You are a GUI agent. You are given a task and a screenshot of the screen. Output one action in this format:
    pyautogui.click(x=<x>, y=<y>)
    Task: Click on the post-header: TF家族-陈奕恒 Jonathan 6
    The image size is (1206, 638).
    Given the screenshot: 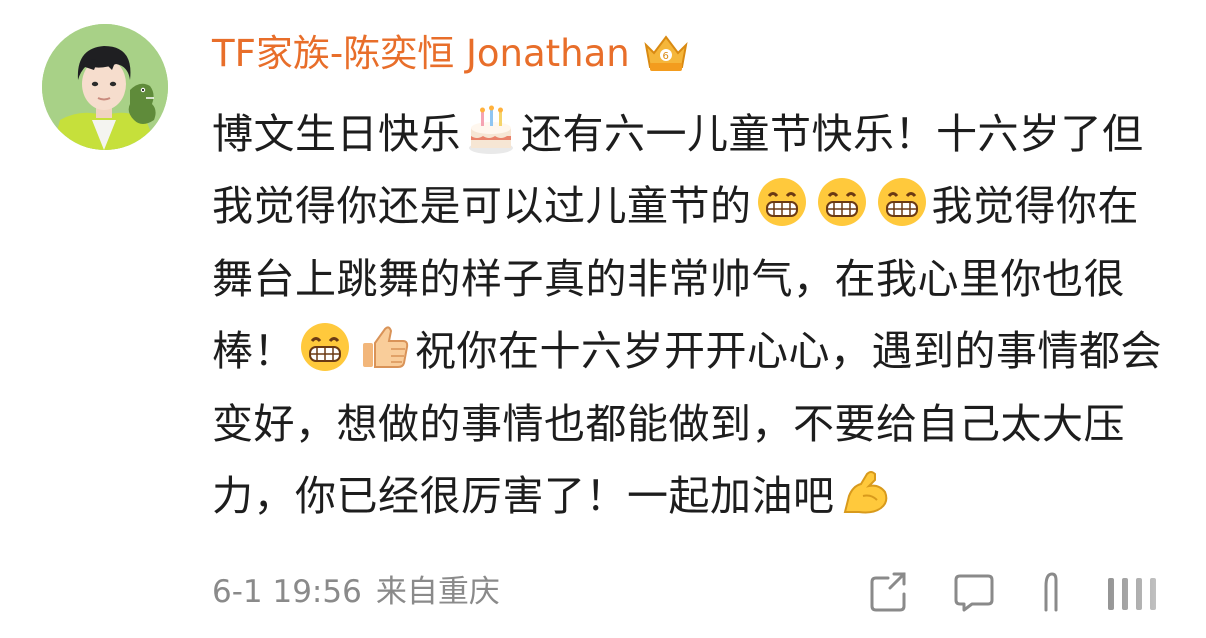 What is the action you would take?
    pyautogui.click(x=452, y=54)
    